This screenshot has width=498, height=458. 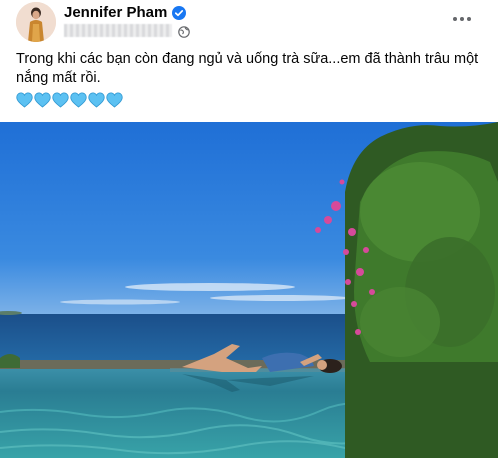 What do you see at coordinates (118, 30) in the screenshot?
I see `post-timestamp-blurred` at bounding box center [118, 30].